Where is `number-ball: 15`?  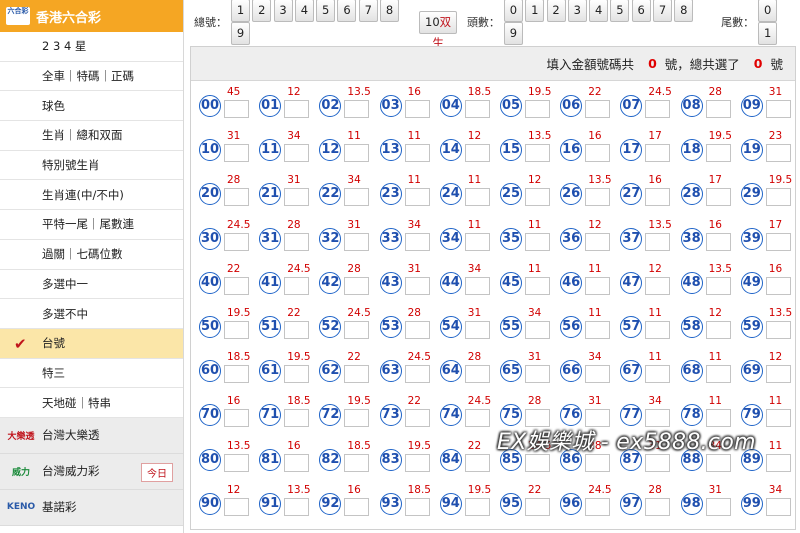
number-ball: 15 is located at coordinates (511, 150).